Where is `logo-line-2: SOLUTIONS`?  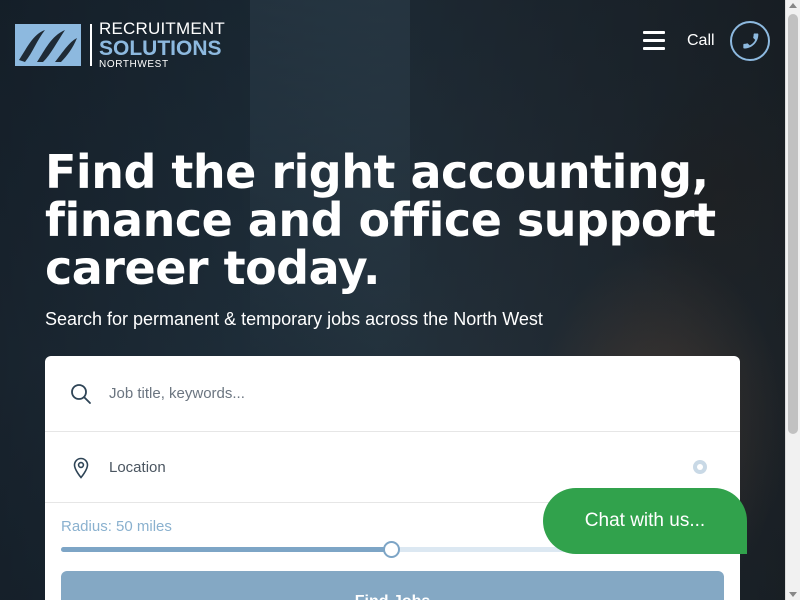 logo-line-2: SOLUTIONS is located at coordinates (160, 48).